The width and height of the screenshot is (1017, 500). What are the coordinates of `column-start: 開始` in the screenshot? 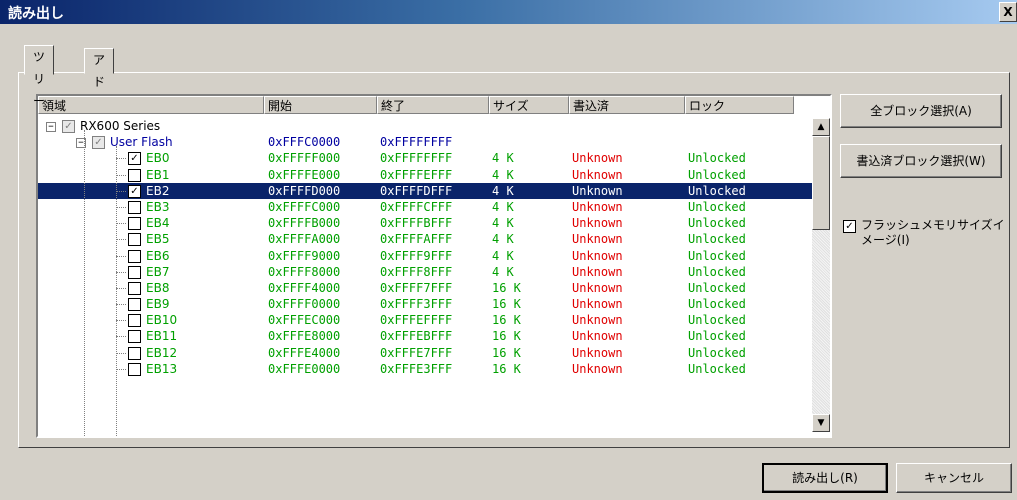 It's located at (320, 105).